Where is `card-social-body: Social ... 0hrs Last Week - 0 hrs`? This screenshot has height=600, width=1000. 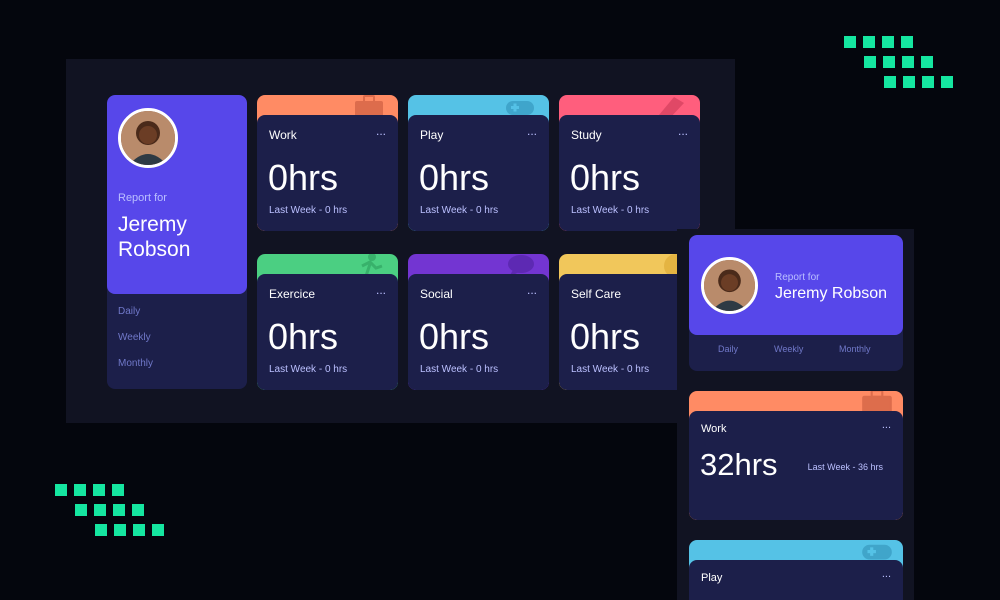
card-social-body: Social ... 0hrs Last Week - 0 hrs is located at coordinates (478, 332).